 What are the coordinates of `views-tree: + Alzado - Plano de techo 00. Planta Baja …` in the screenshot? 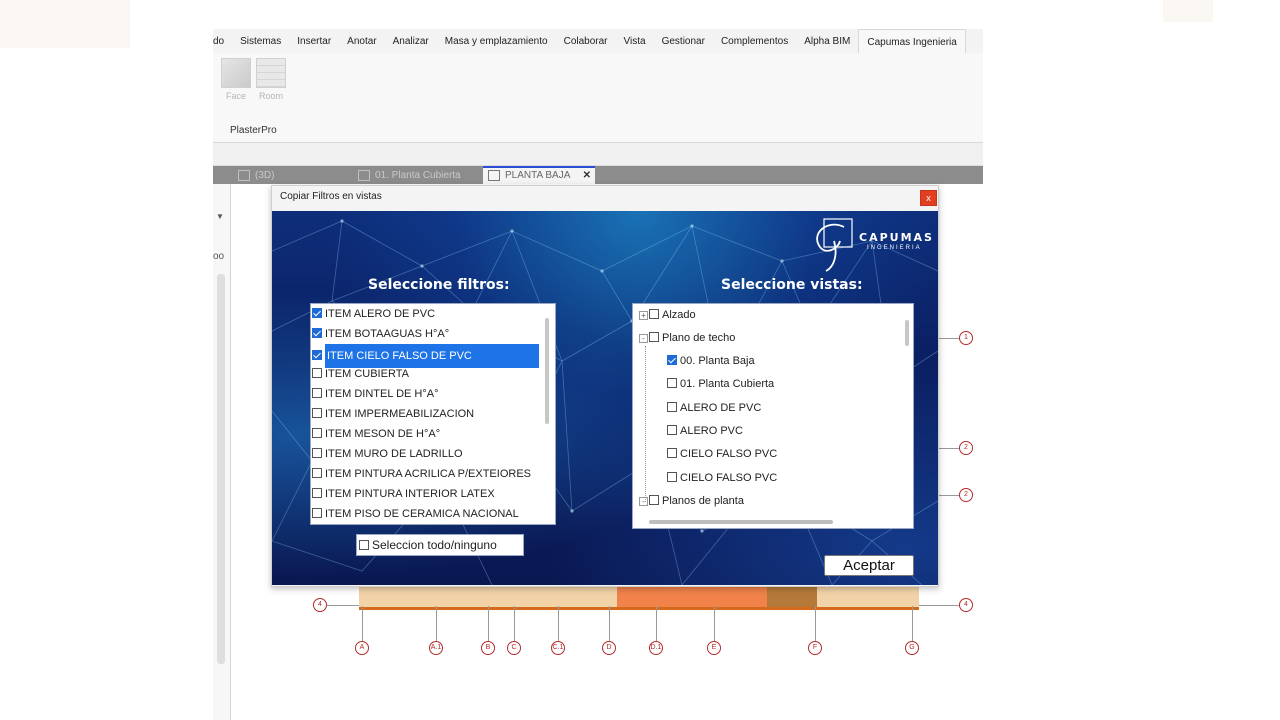 It's located at (773, 416).